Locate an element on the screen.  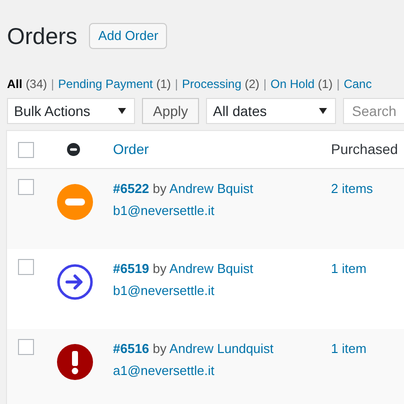
filter-link: Processing (2) is located at coordinates (221, 84).